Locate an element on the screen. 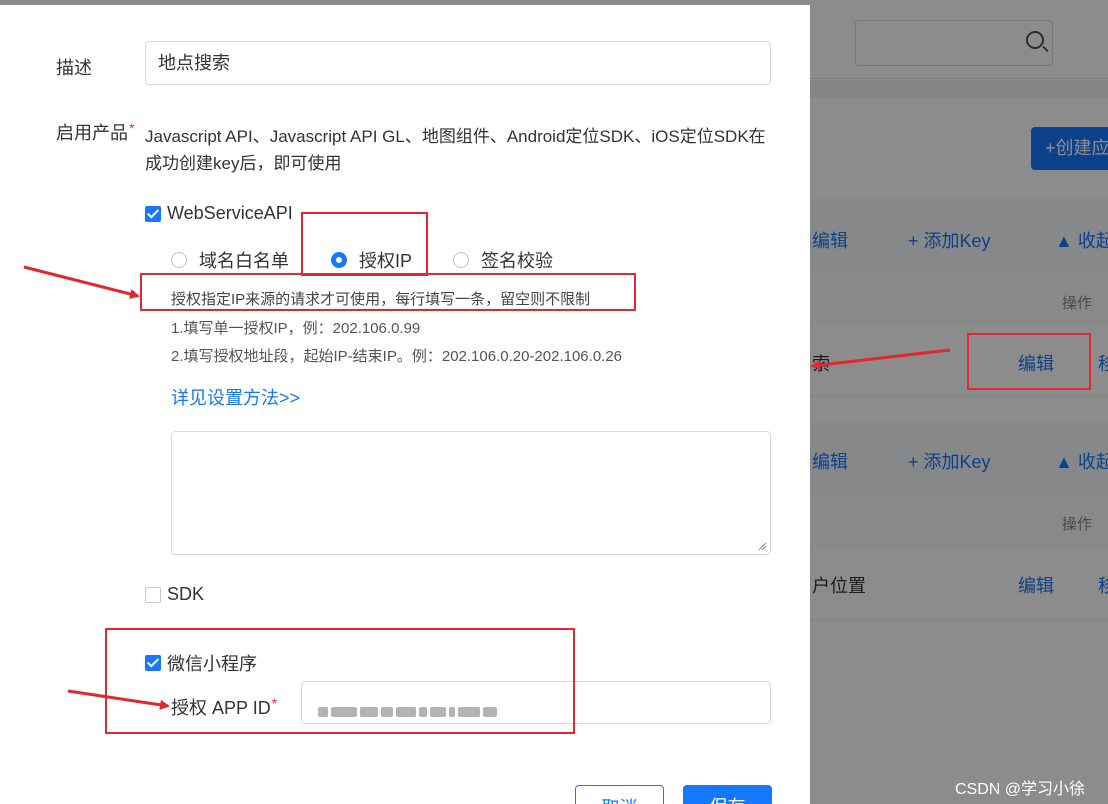  arrow-to-appid is located at coordinates (118, 699).